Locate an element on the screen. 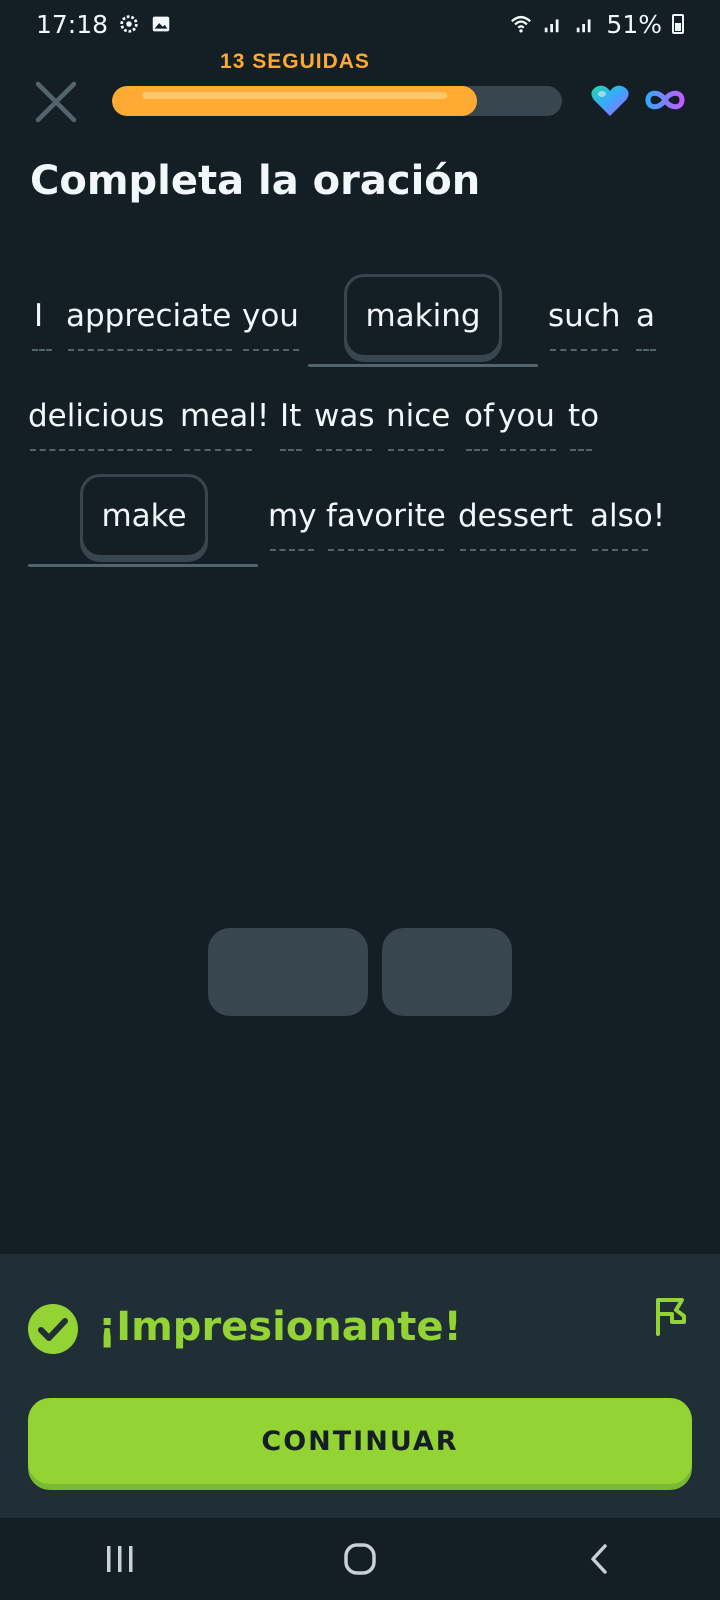  recent-apps-button is located at coordinates (120, 1559).